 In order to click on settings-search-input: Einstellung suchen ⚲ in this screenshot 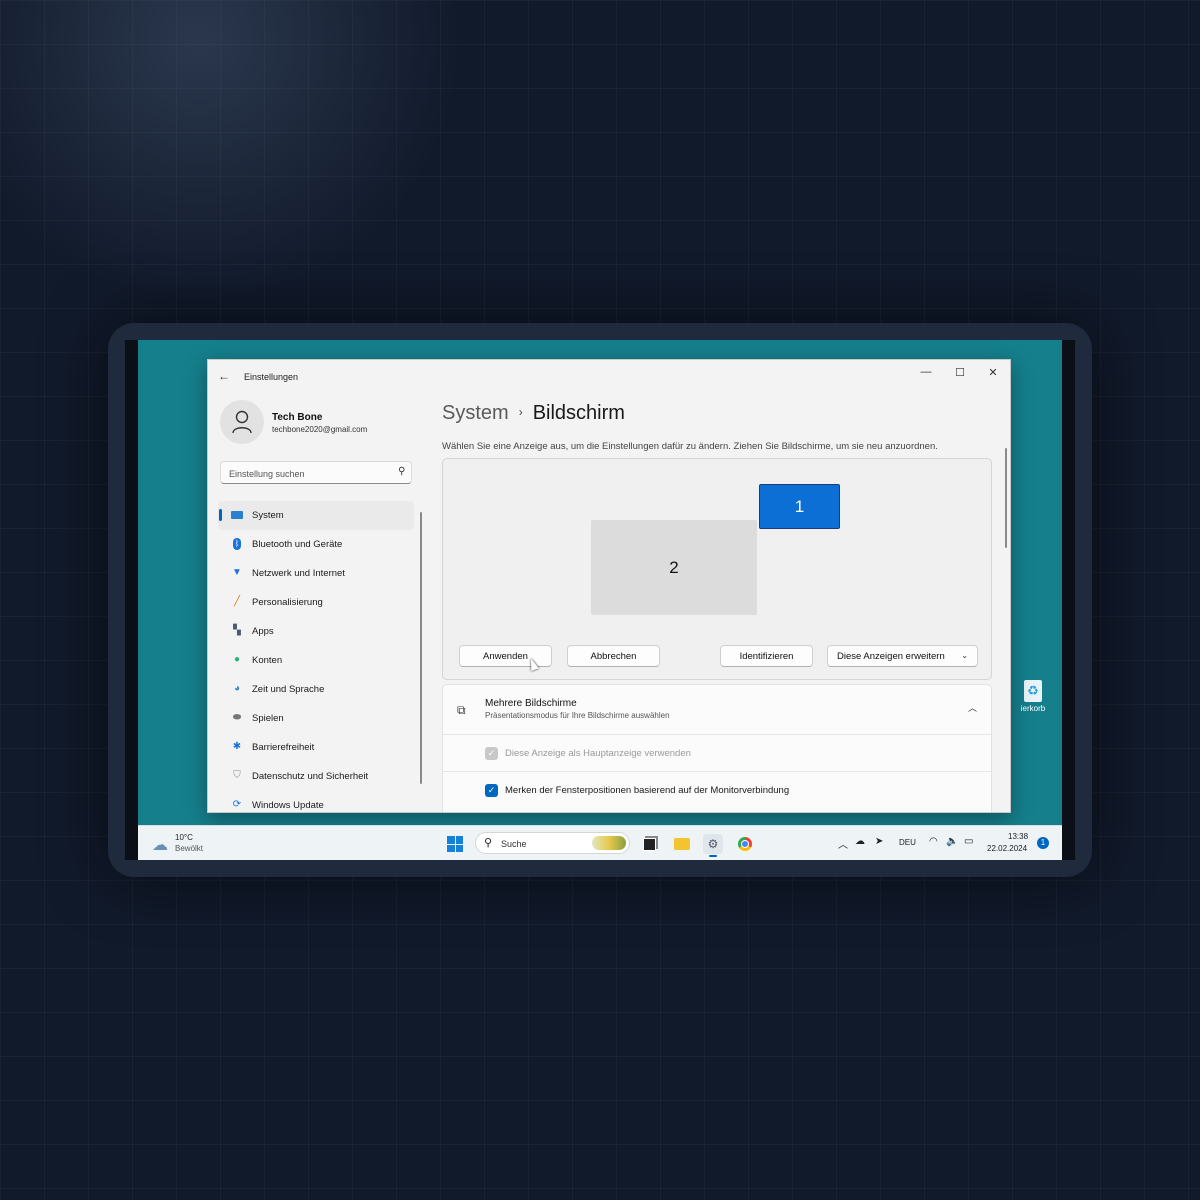, I will do `click(316, 472)`.